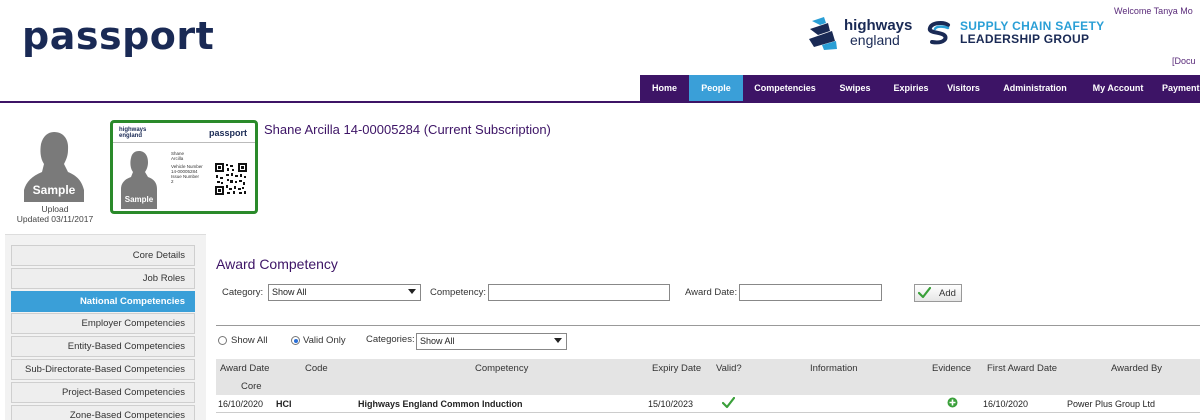 This screenshot has width=1200, height=420. Describe the element at coordinates (289, 292) in the screenshot. I see `category-select-value: Show All` at that location.